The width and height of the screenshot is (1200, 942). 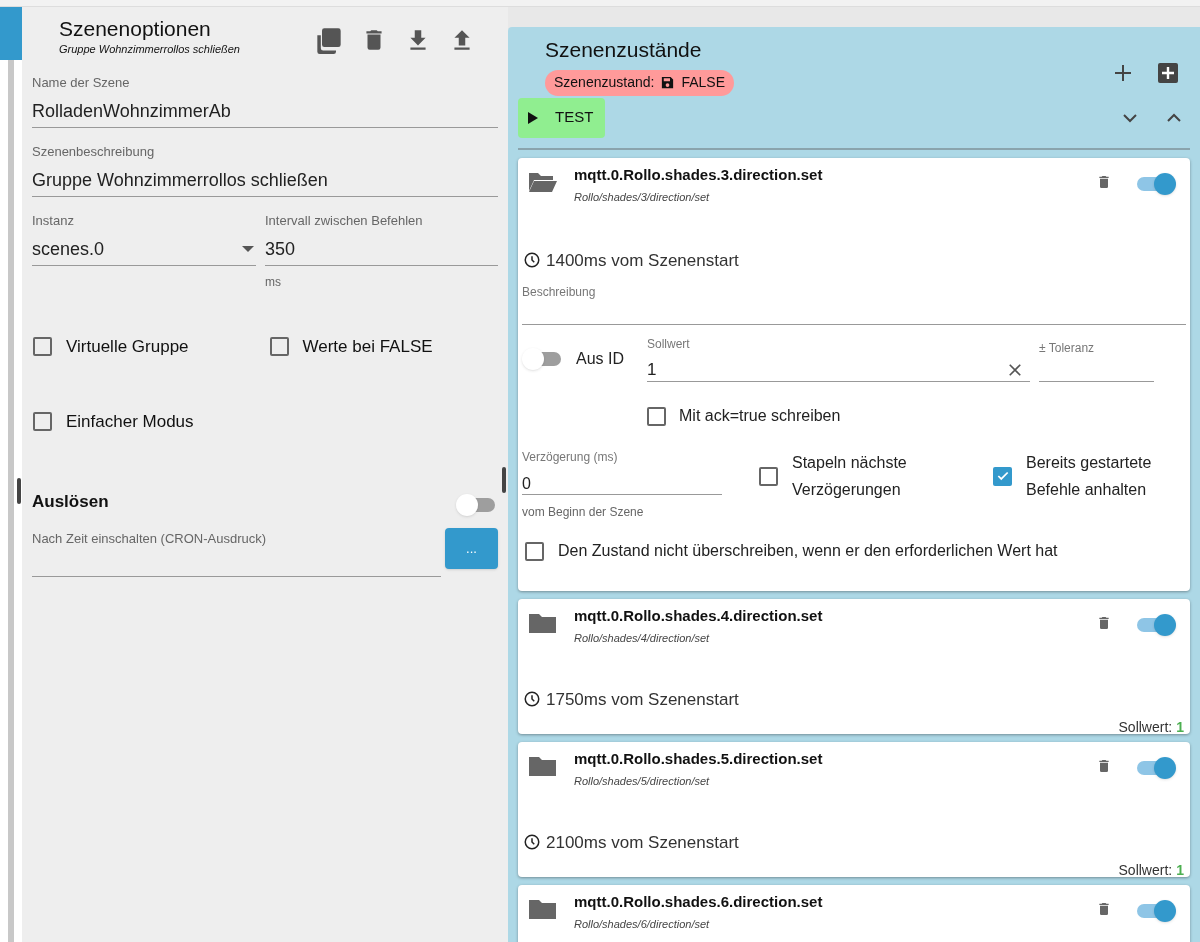 What do you see at coordinates (236, 551) in the screenshot?
I see `cron-field: Nach Zeit einschalten (CRON-Ausdruck)` at bounding box center [236, 551].